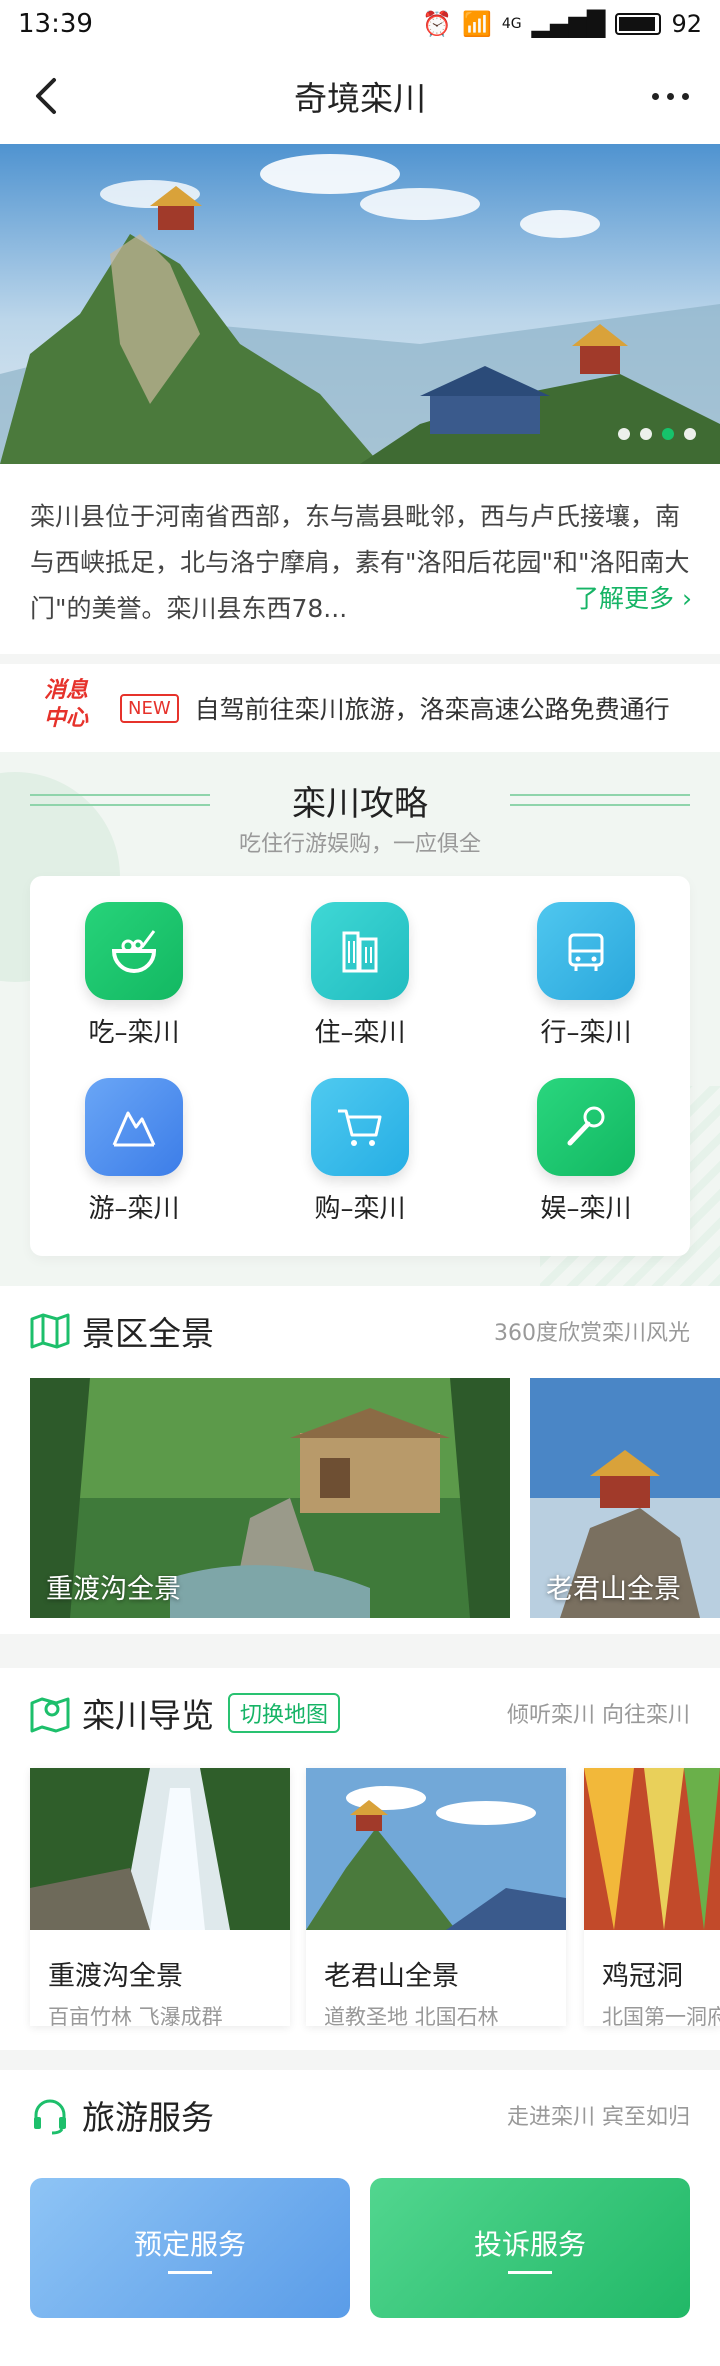 Image resolution: width=720 pixels, height=2366 pixels. Describe the element at coordinates (642, 1976) in the screenshot. I see `tour-name: 鸡冠洞` at that location.